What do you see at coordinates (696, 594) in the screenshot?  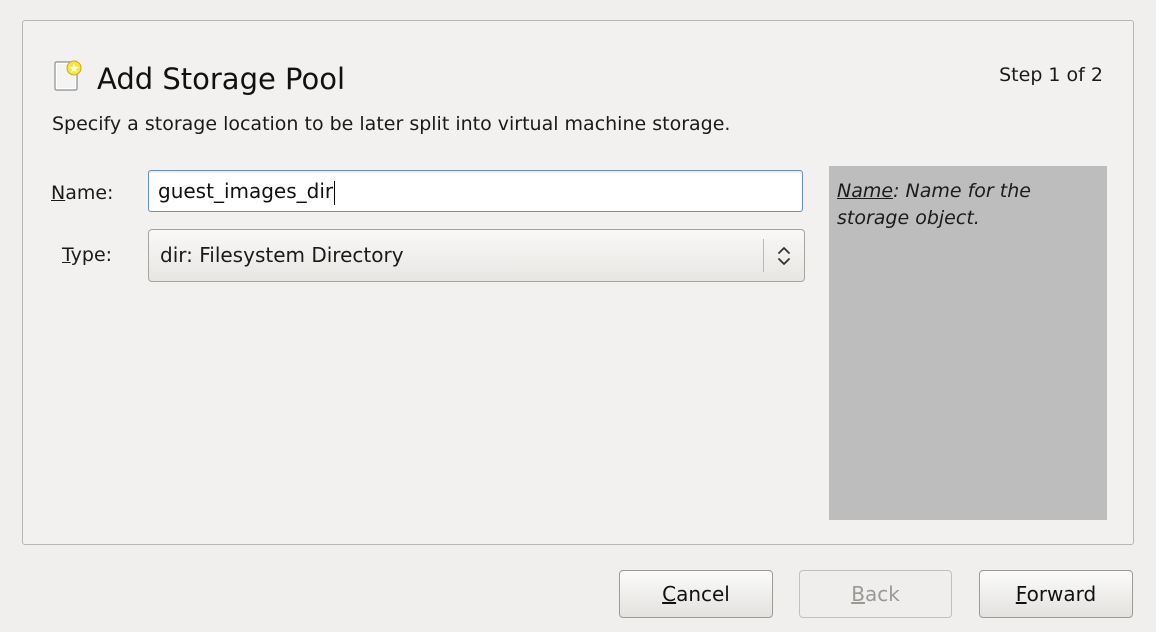 I see `cancel-button: Cancel` at bounding box center [696, 594].